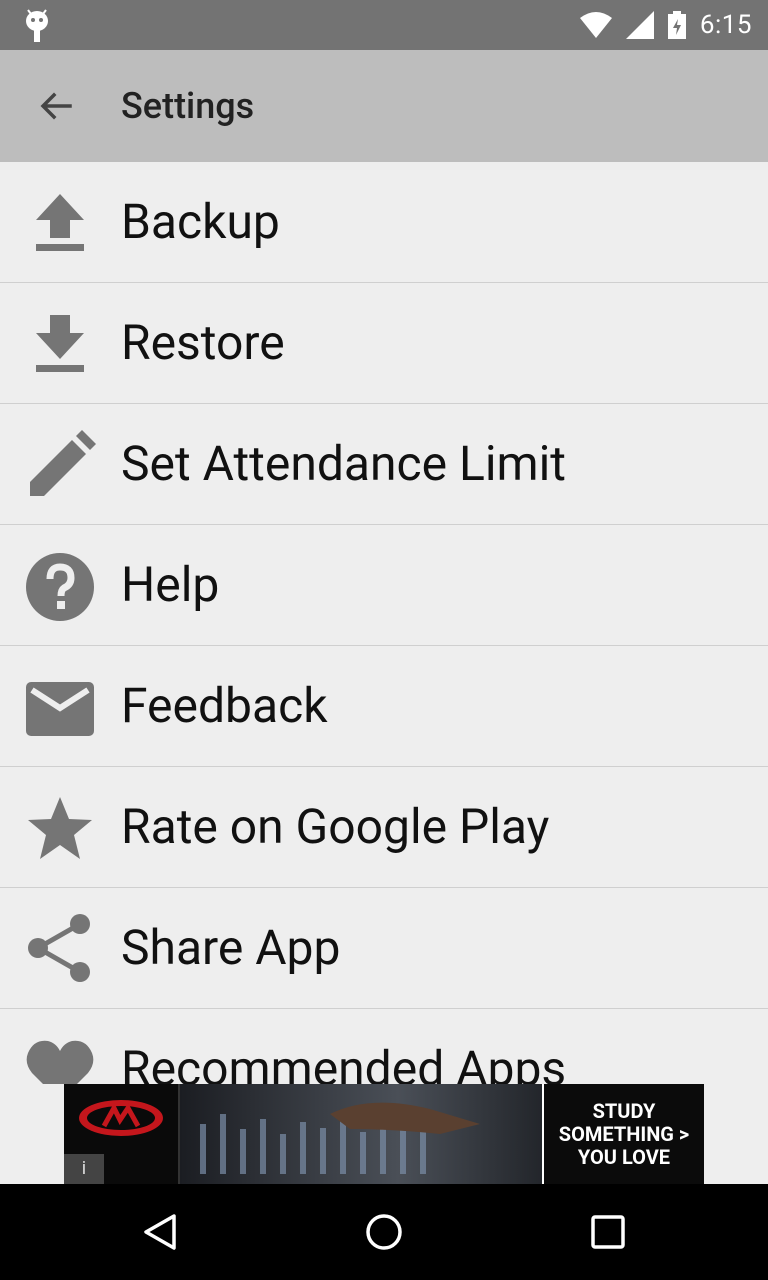  I want to click on page-title: Settings, so click(188, 106).